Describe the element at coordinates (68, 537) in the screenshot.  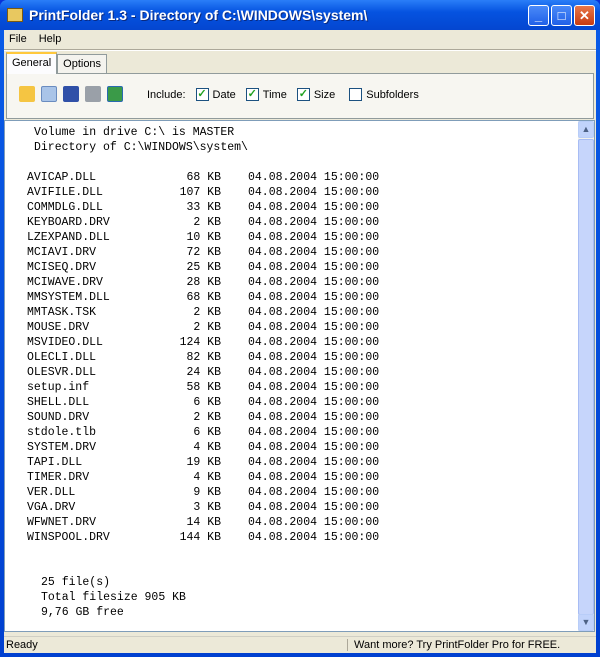
I see `file-name: WINSPOOL.DRV` at that location.